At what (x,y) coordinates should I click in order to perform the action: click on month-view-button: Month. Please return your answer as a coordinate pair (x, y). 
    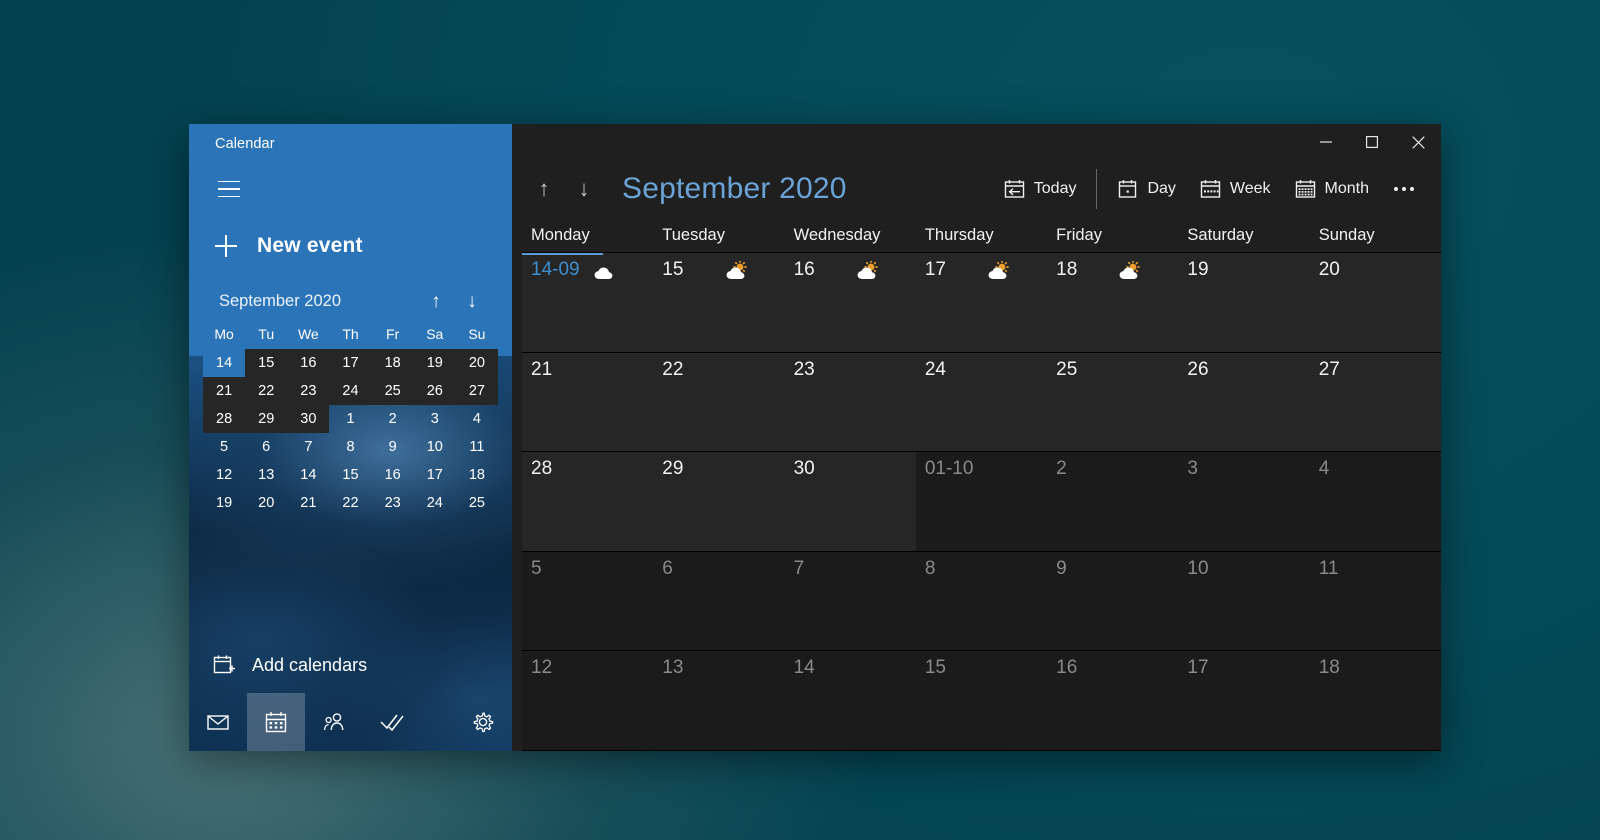
    Looking at the image, I should click on (1332, 189).